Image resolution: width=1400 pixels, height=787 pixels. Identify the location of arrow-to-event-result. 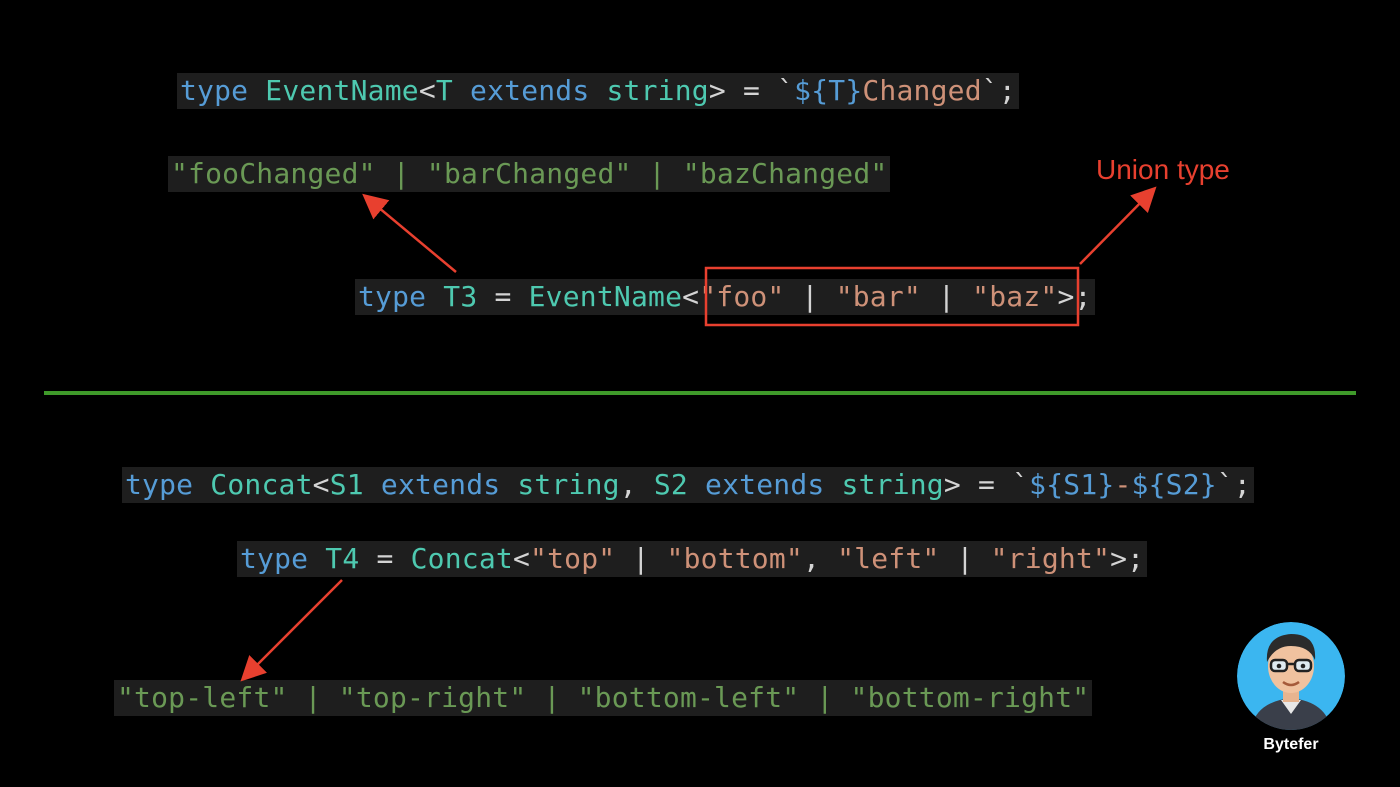
(409, 233).